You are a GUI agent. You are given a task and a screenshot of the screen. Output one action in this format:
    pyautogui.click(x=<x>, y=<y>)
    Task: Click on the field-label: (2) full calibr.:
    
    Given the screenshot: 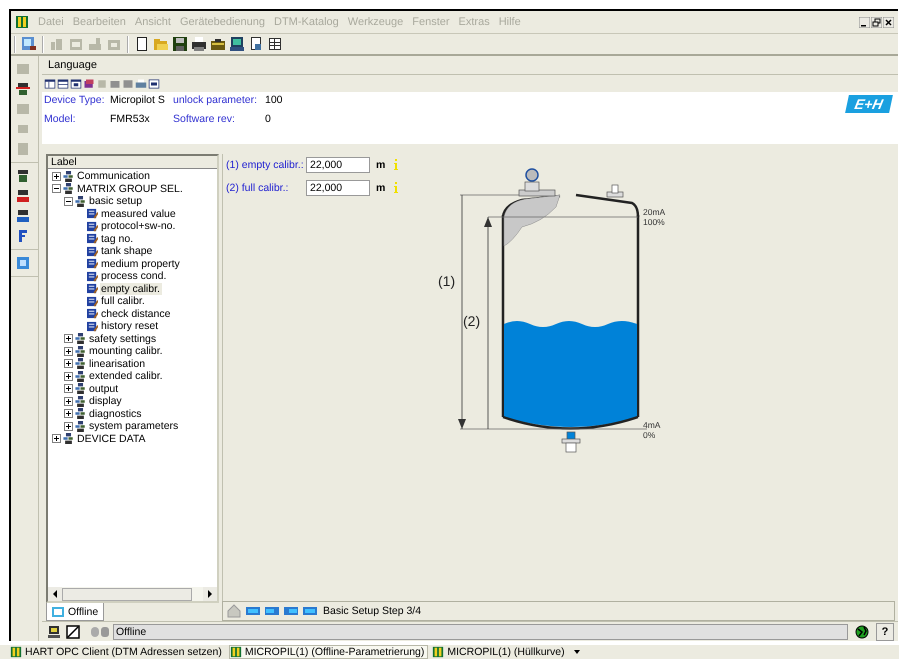 What is the action you would take?
    pyautogui.click(x=258, y=188)
    